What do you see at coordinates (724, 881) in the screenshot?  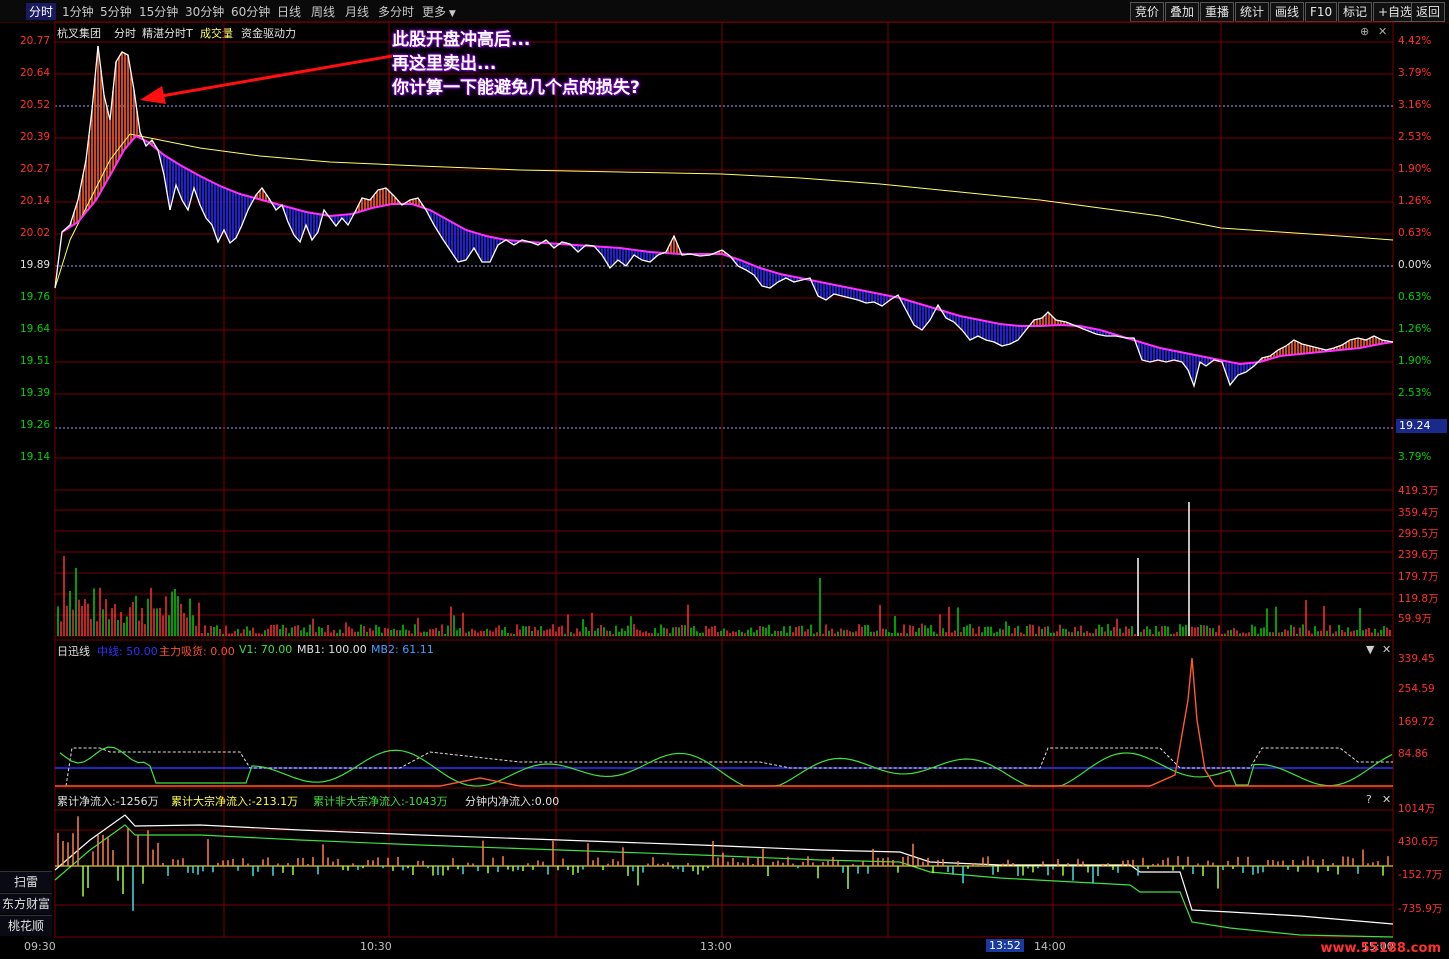 I see `nonblock-flow-line` at bounding box center [724, 881].